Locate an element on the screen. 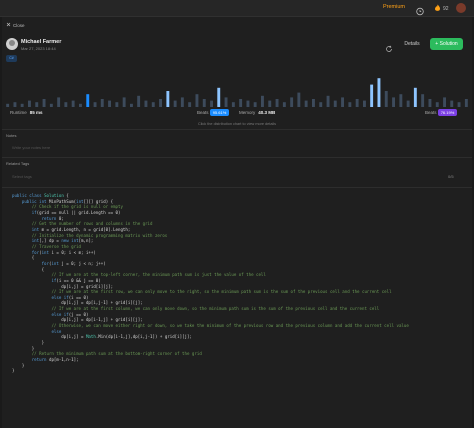 The height and width of the screenshot is (428, 474). notes-label: Notes is located at coordinates (11, 135).